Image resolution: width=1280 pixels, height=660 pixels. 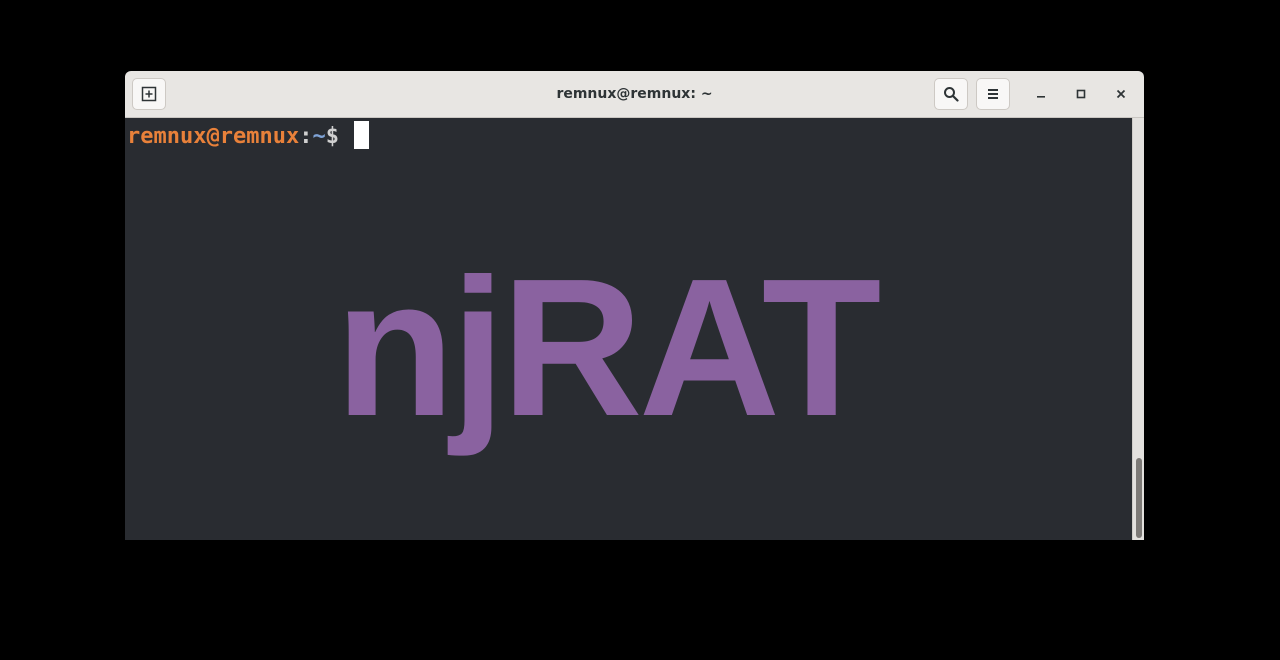 I want to click on menu-button, so click(x=993, y=94).